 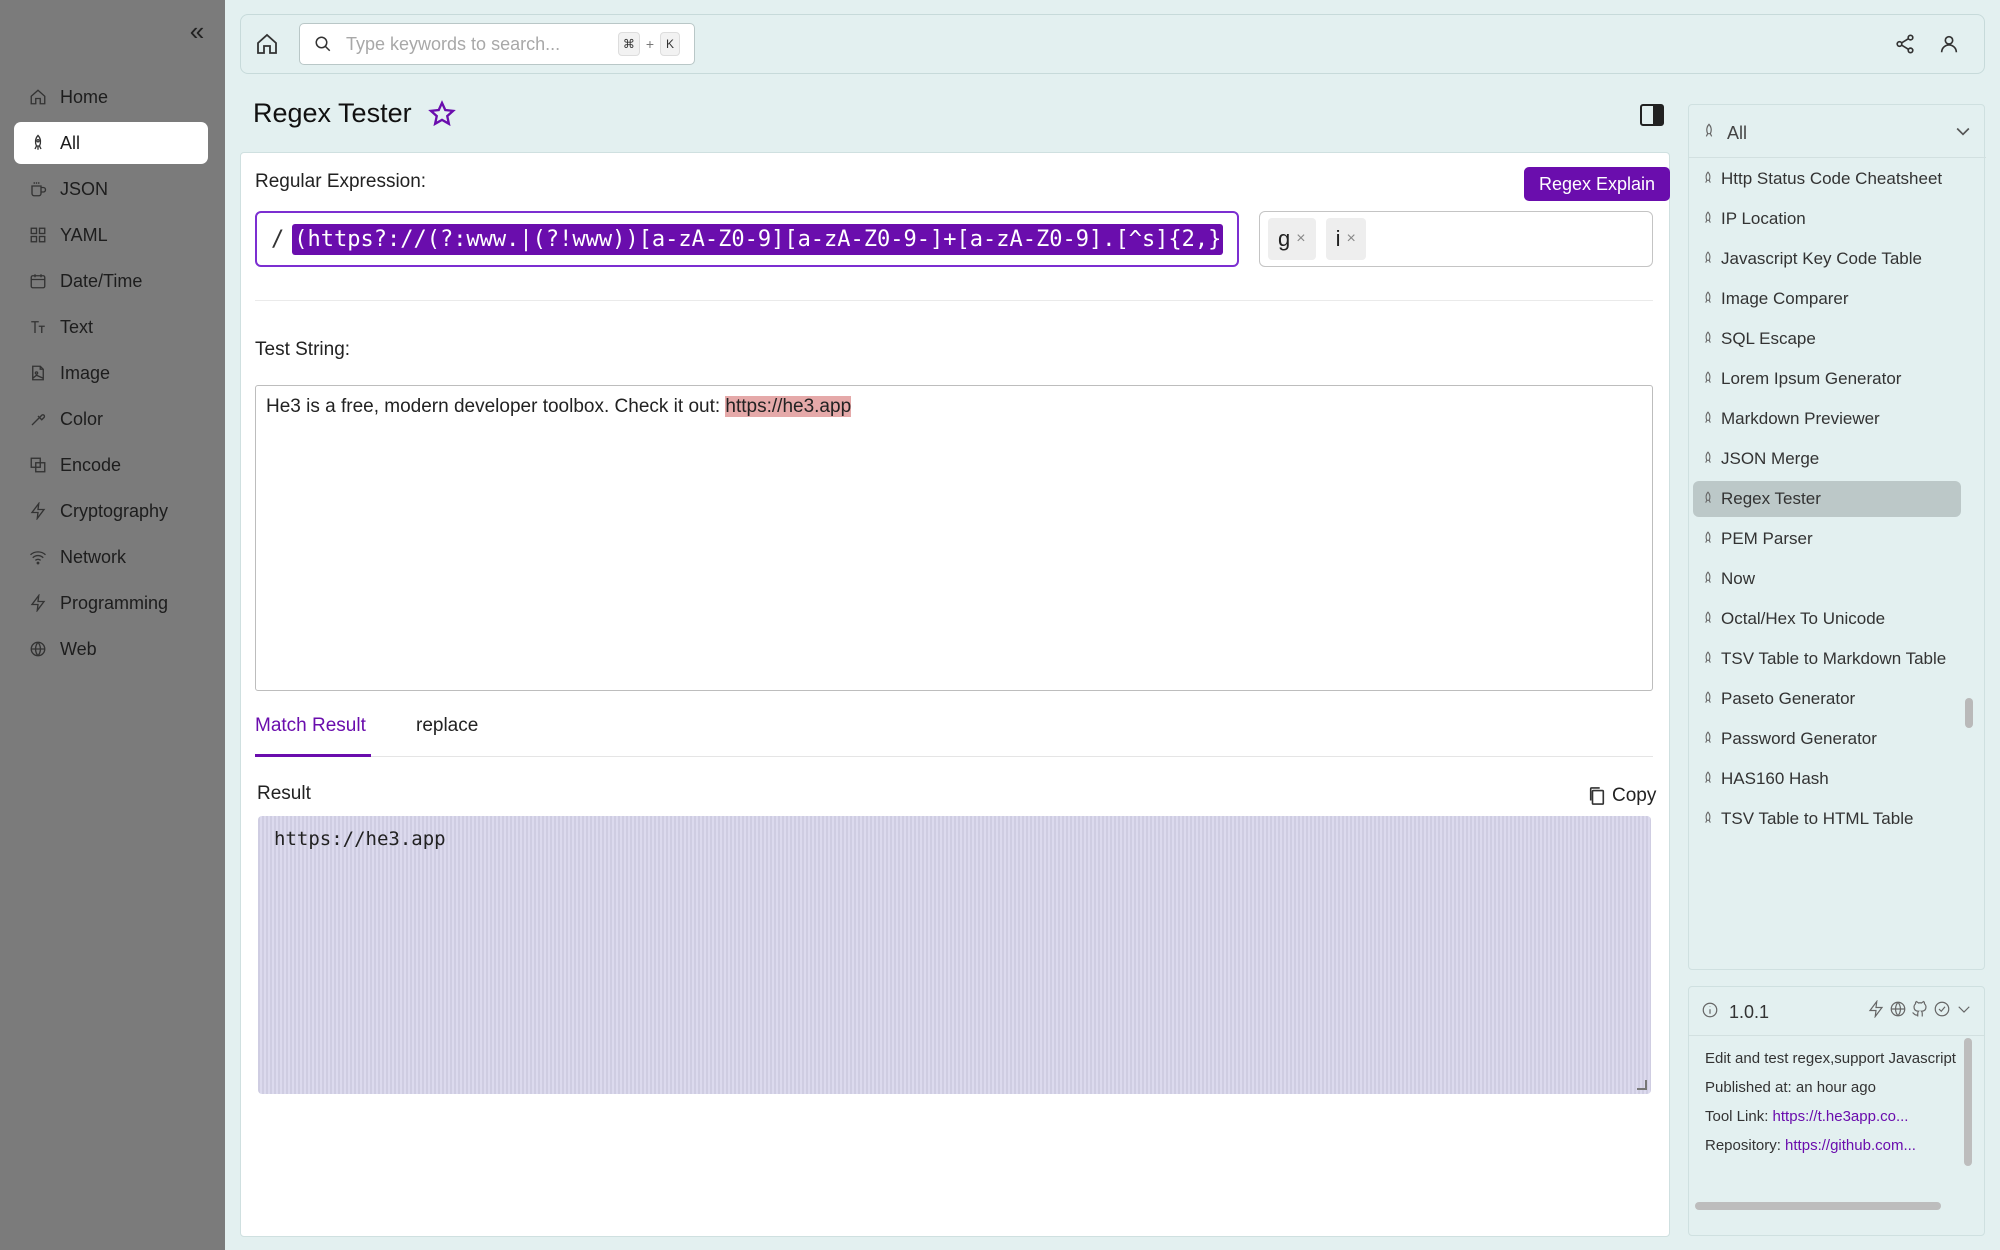 I want to click on collapse-sidebar-icon: «, so click(x=197, y=31).